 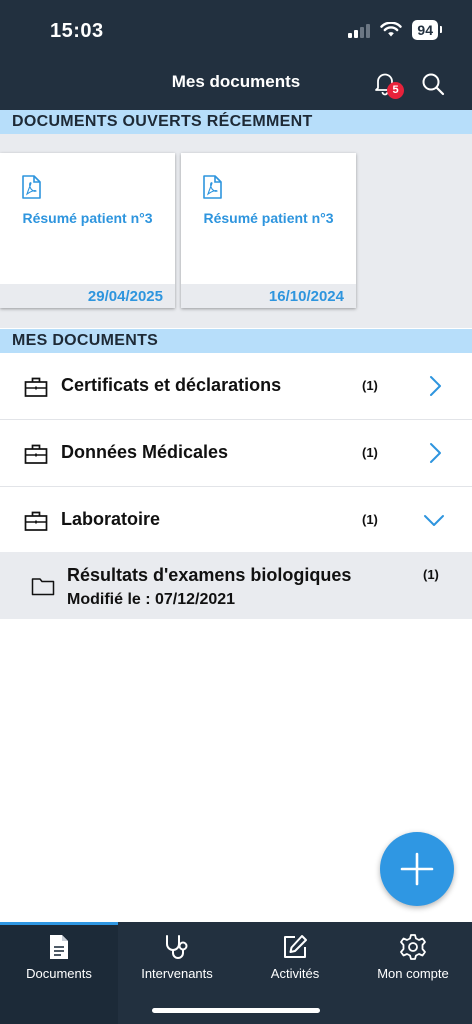 I want to click on document-icon, so click(x=59, y=947).